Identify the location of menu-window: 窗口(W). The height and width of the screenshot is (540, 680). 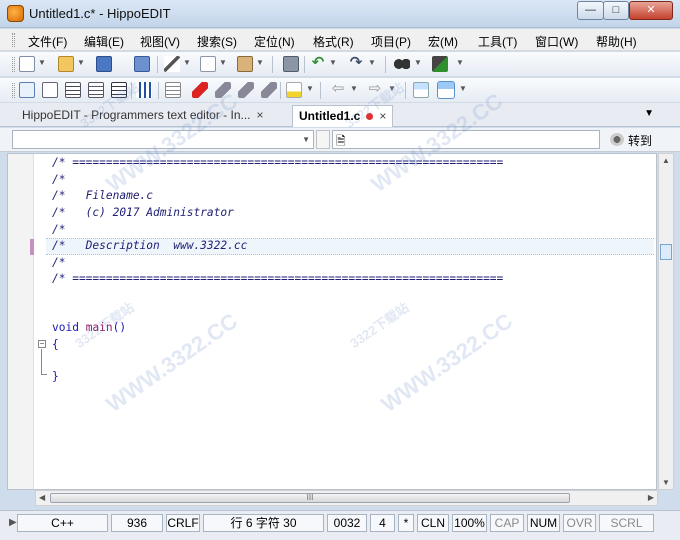
(556, 41).